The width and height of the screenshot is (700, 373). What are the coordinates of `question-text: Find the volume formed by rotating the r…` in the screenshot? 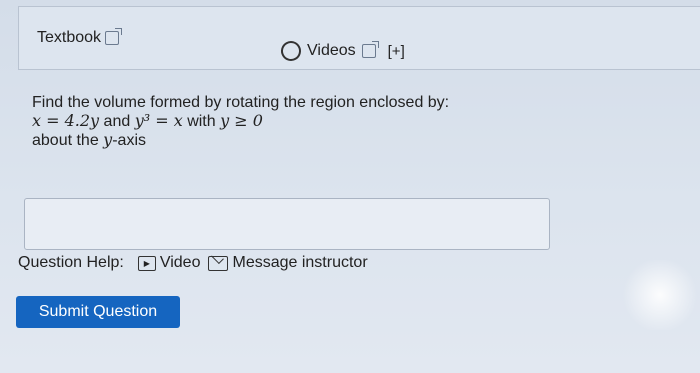 It's located at (240, 122).